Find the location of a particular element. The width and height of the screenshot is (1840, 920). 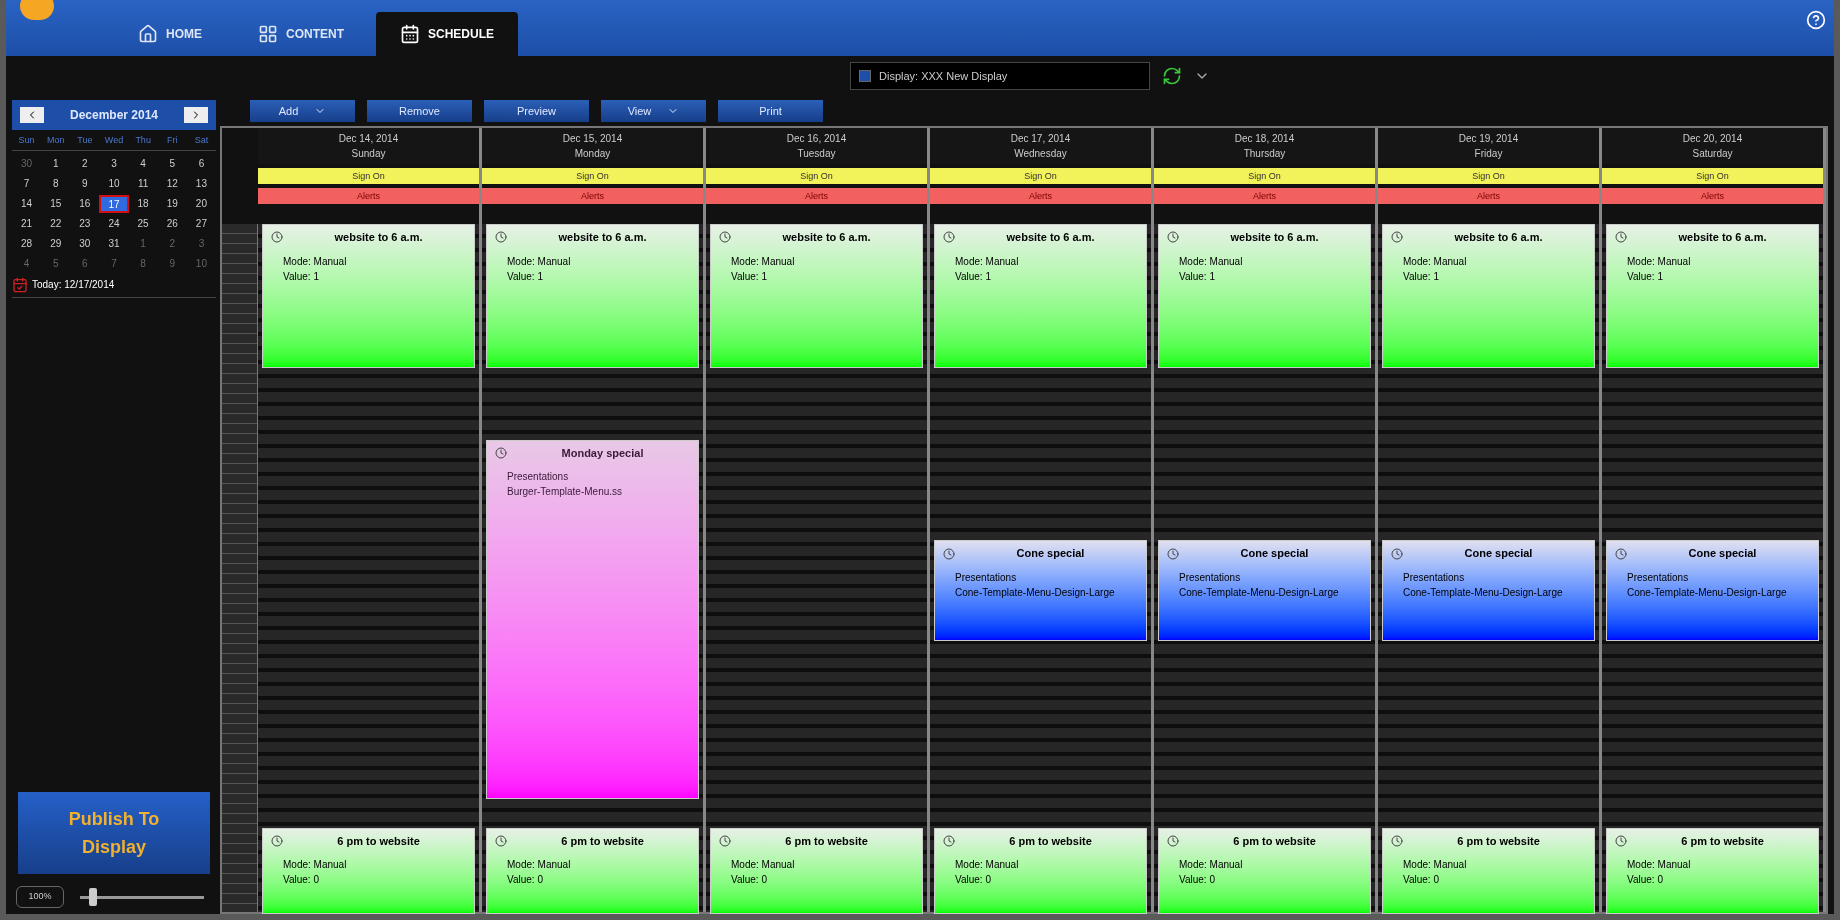

day-weekday: Thursday is located at coordinates (1264, 154).